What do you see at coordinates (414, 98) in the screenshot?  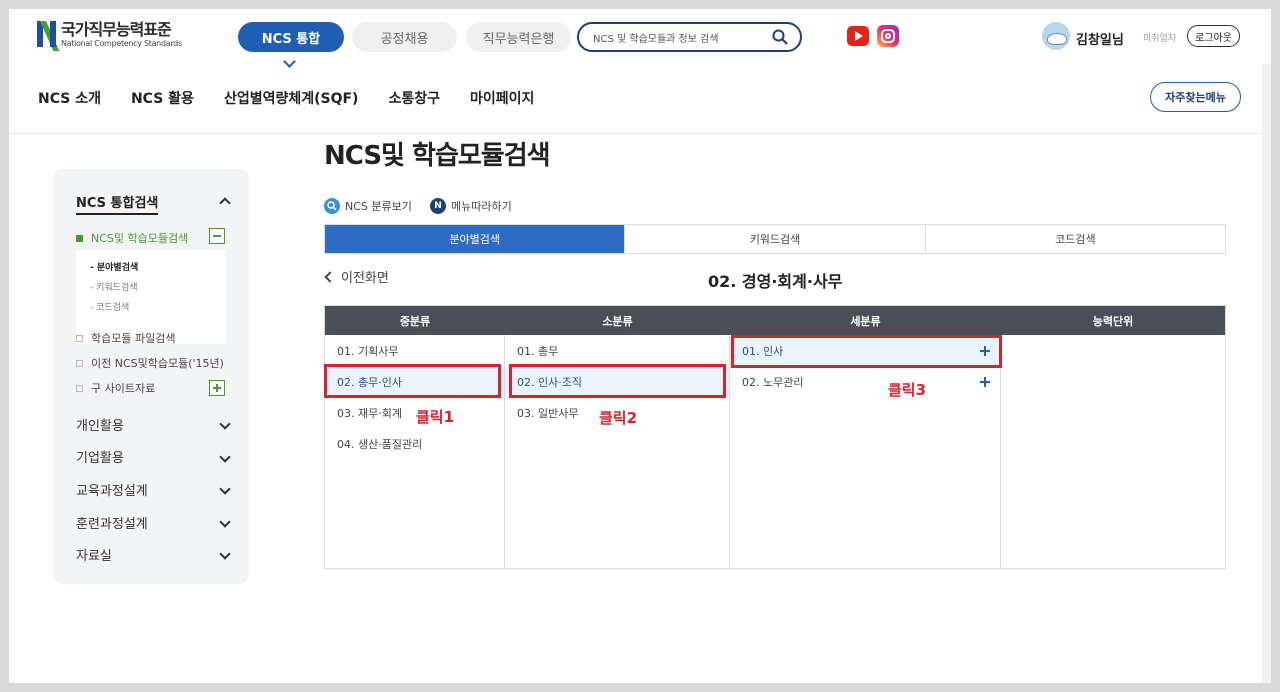 I see `nav-item-communication: 소통창구` at bounding box center [414, 98].